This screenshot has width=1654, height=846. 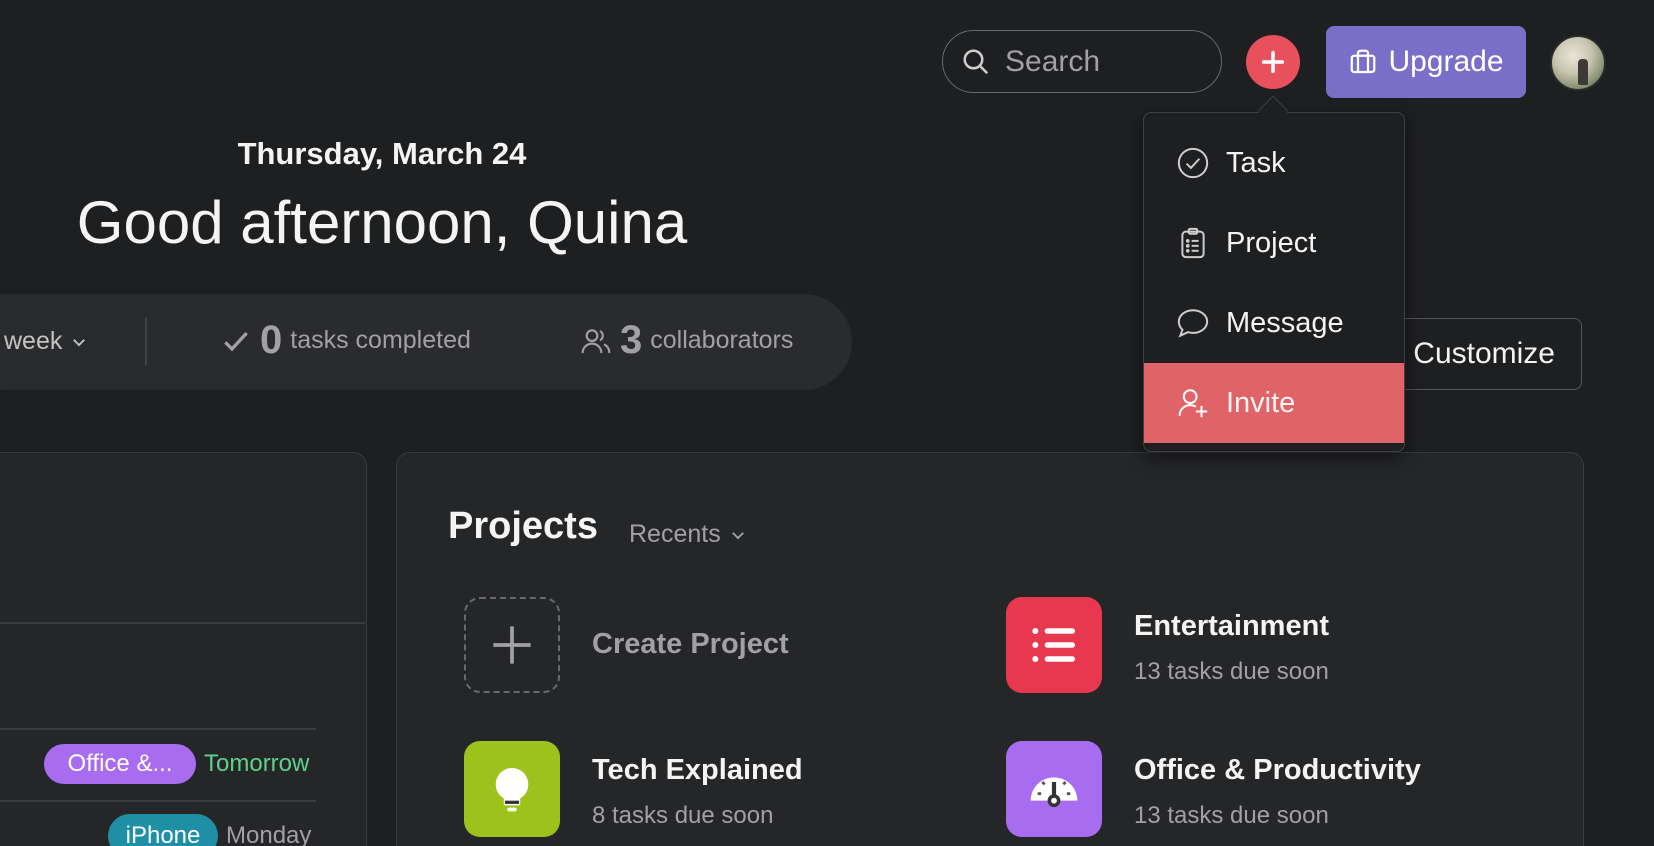 What do you see at coordinates (271, 340) in the screenshot?
I see `tasks-completed-count: 0` at bounding box center [271, 340].